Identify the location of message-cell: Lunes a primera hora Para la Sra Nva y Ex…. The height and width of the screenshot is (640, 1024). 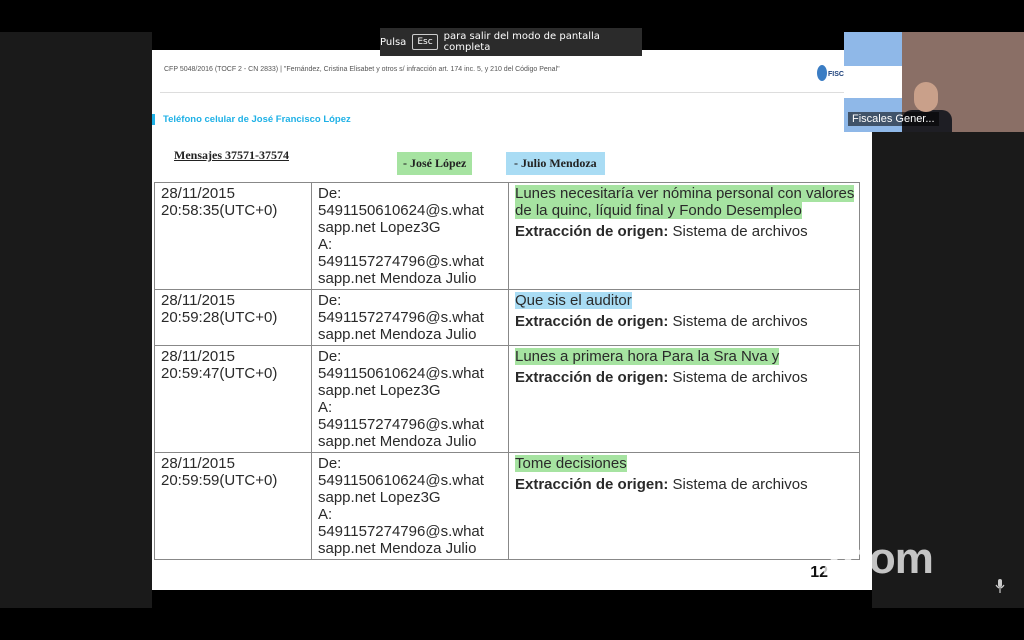
(684, 399).